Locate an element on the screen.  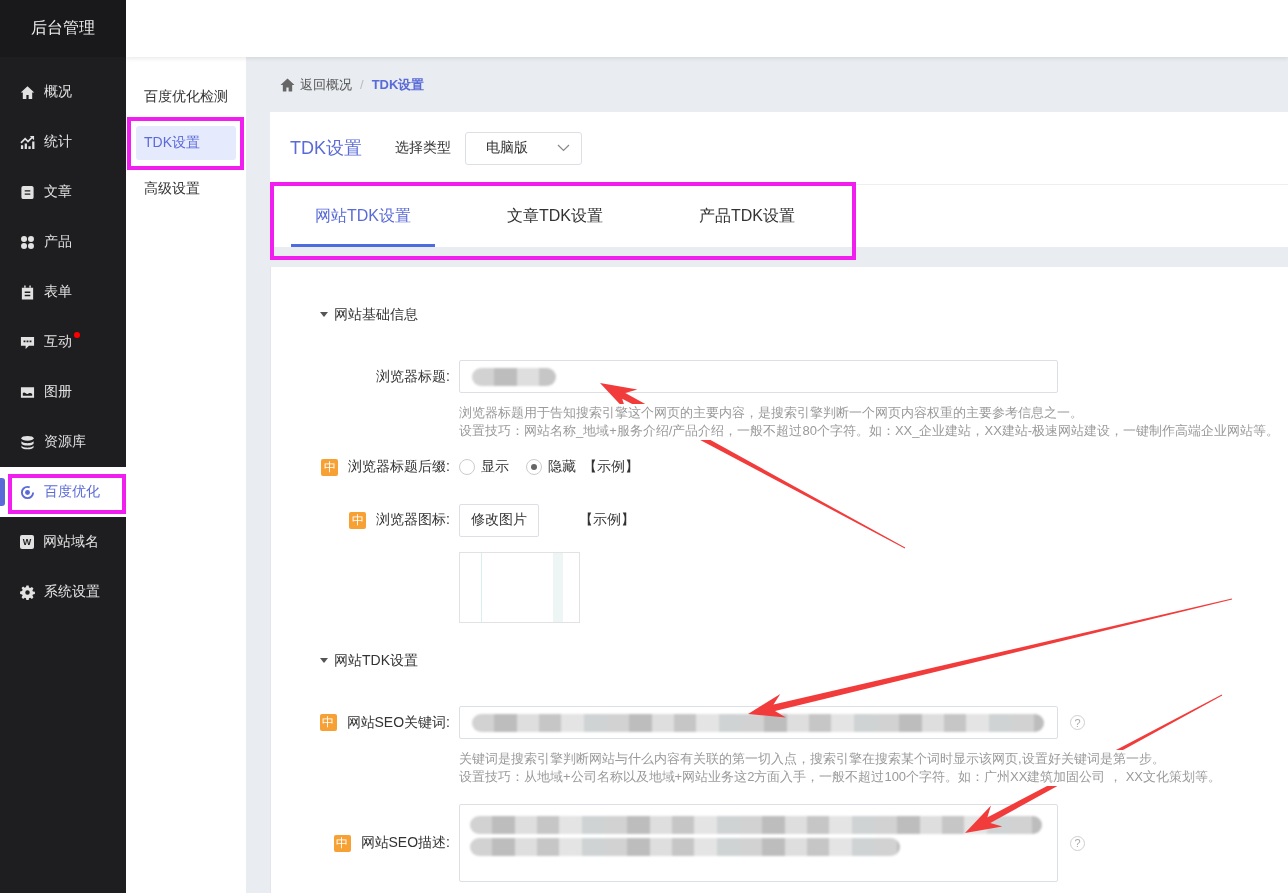
sidebar-item: 统计 is located at coordinates (63, 142).